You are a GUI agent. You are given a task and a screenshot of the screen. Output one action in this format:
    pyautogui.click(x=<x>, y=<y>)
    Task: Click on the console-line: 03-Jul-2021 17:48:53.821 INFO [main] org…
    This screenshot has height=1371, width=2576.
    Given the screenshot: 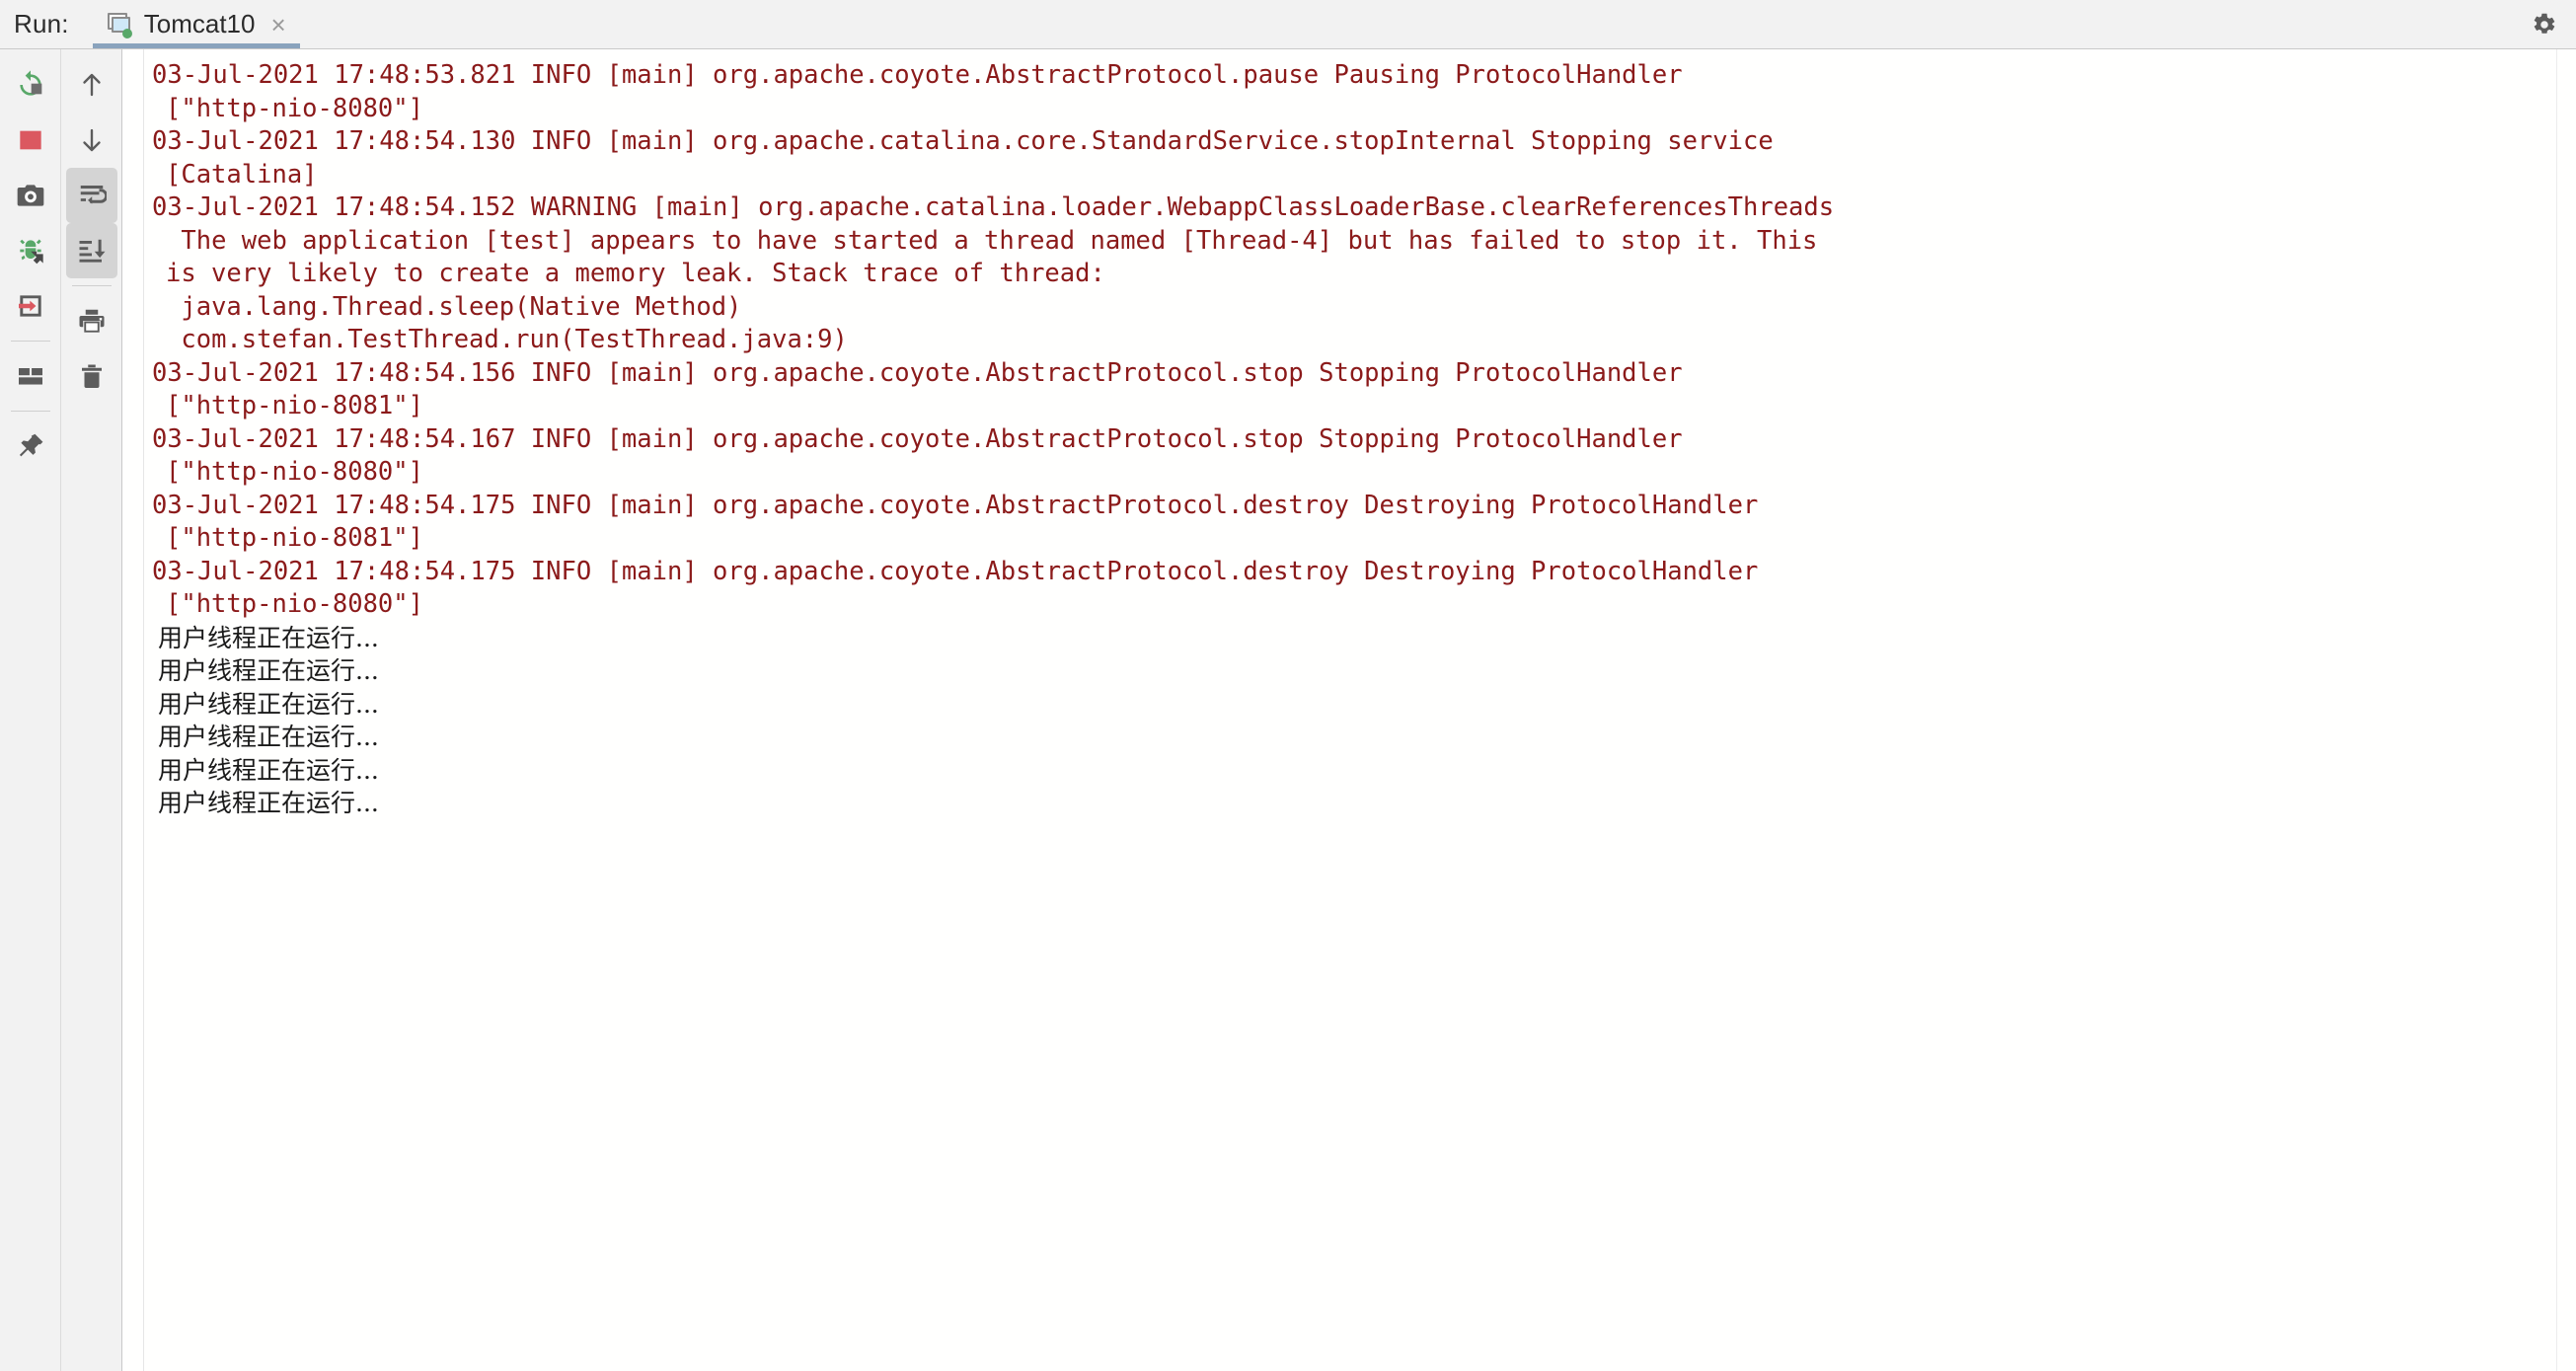 What is the action you would take?
    pyautogui.click(x=918, y=75)
    